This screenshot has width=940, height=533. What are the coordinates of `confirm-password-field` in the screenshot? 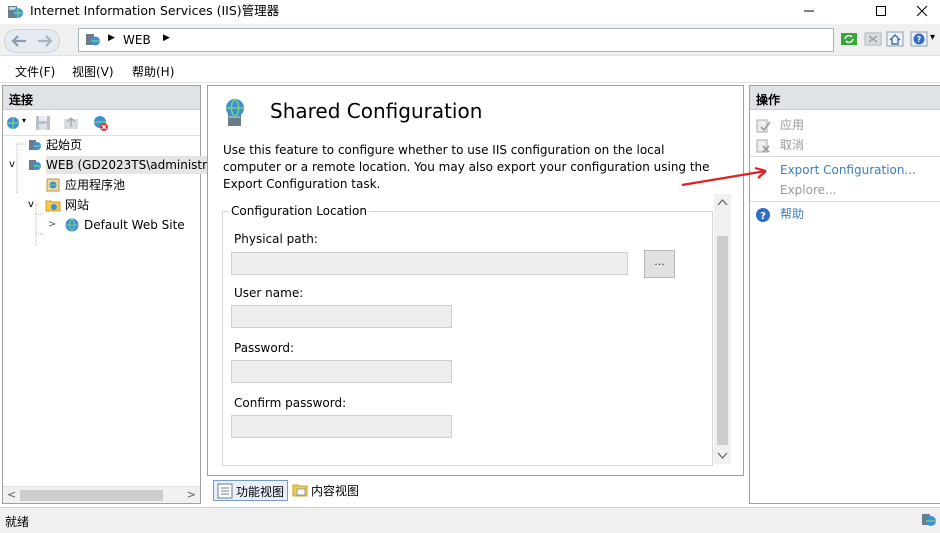 It's located at (341, 426).